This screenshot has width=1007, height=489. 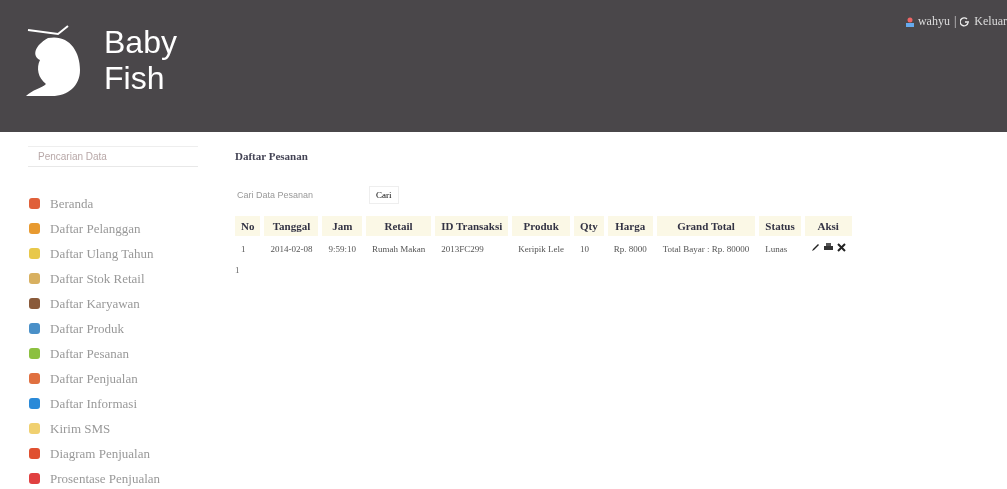 I want to click on logo-text: Fish, so click(x=135, y=78).